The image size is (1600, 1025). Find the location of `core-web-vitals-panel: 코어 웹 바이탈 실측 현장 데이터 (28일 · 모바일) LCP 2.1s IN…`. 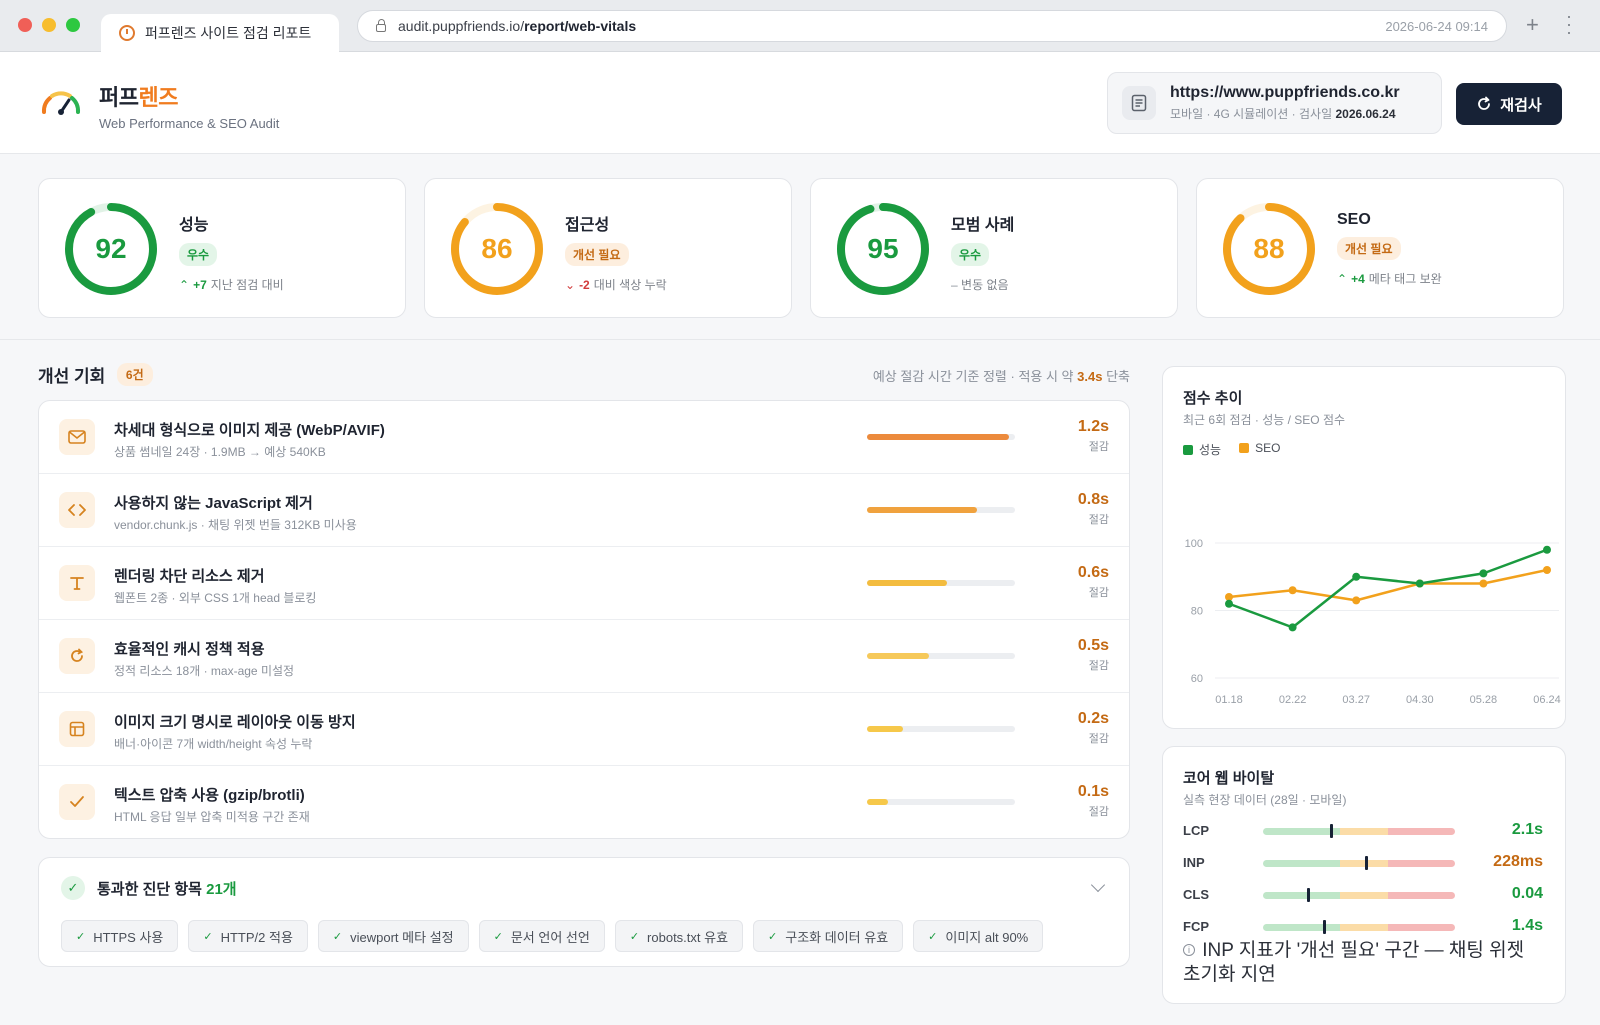

core-web-vitals-panel: 코어 웹 바이탈 실측 현장 데이터 (28일 · 모바일) LCP 2.1s IN… is located at coordinates (1364, 875).